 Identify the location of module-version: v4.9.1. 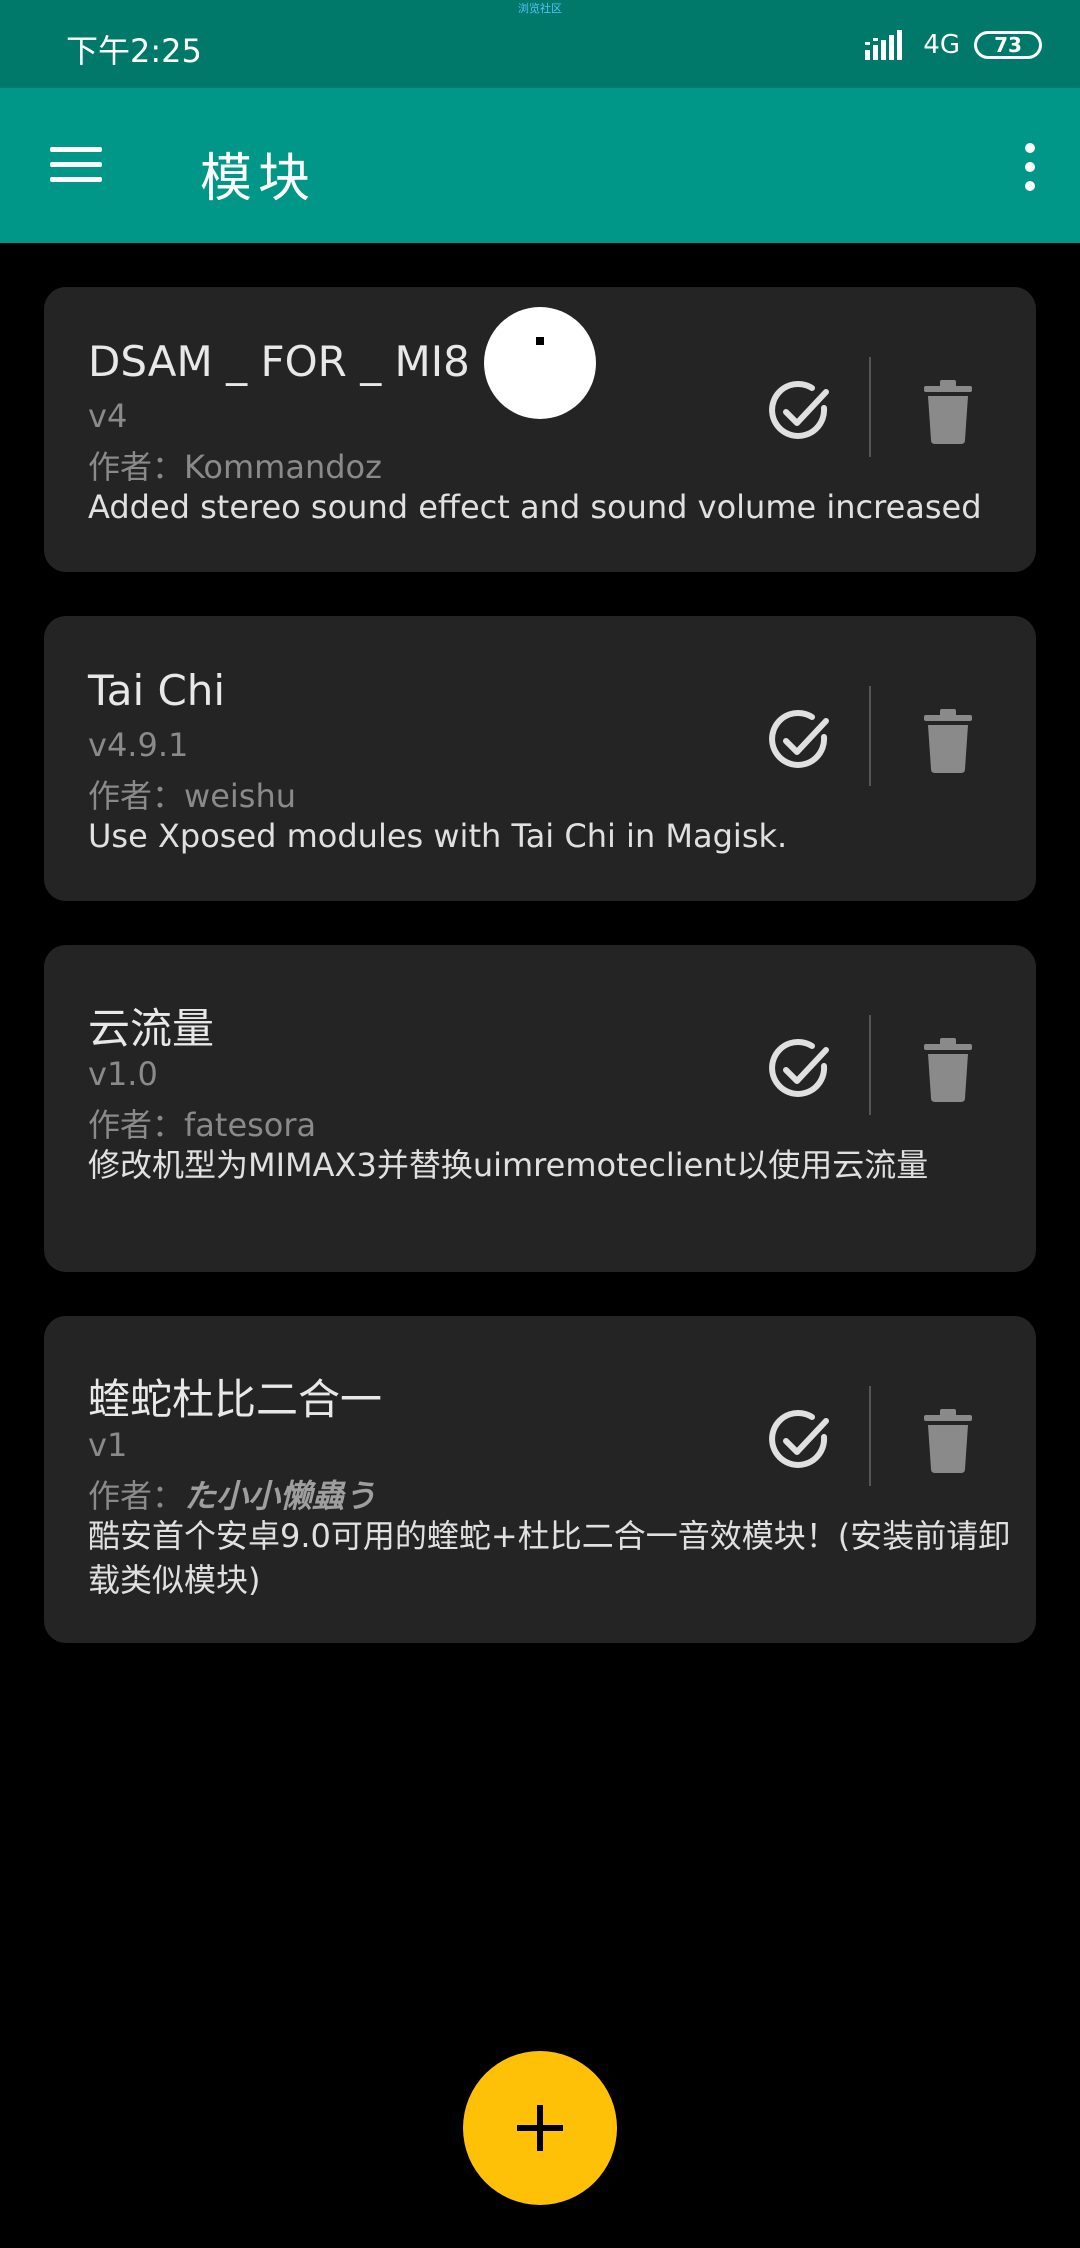
(138, 745).